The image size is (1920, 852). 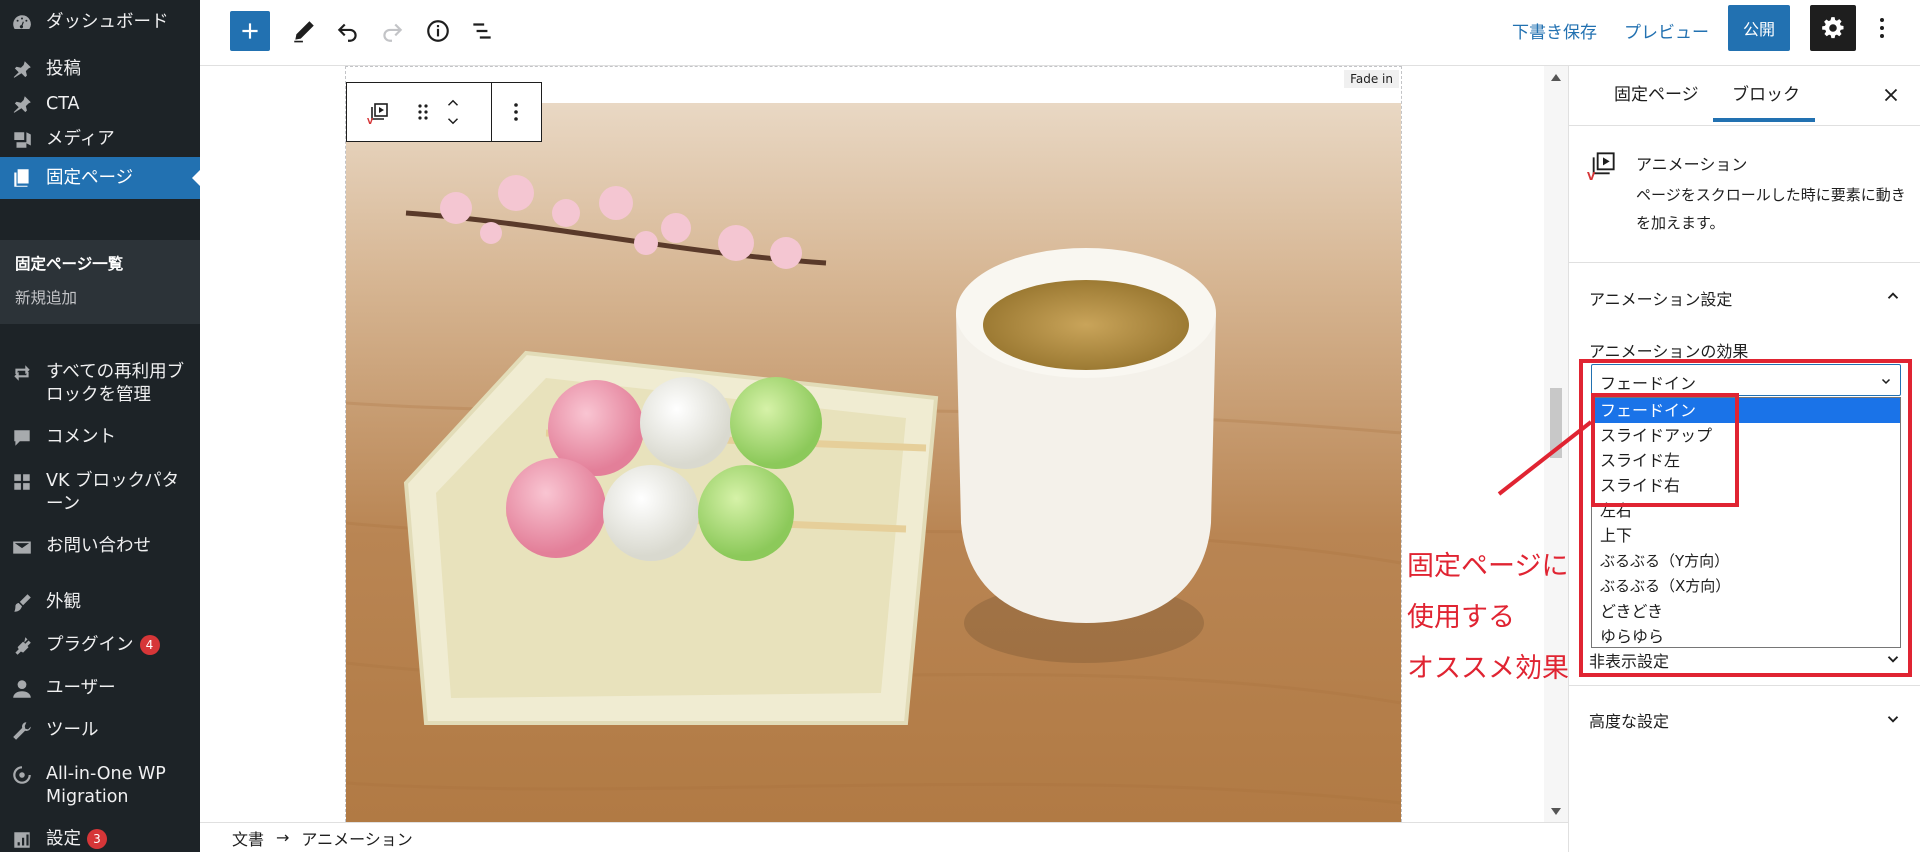 I want to click on option-shake-y: ぶるぶる（Y方向）, so click(x=1746, y=561).